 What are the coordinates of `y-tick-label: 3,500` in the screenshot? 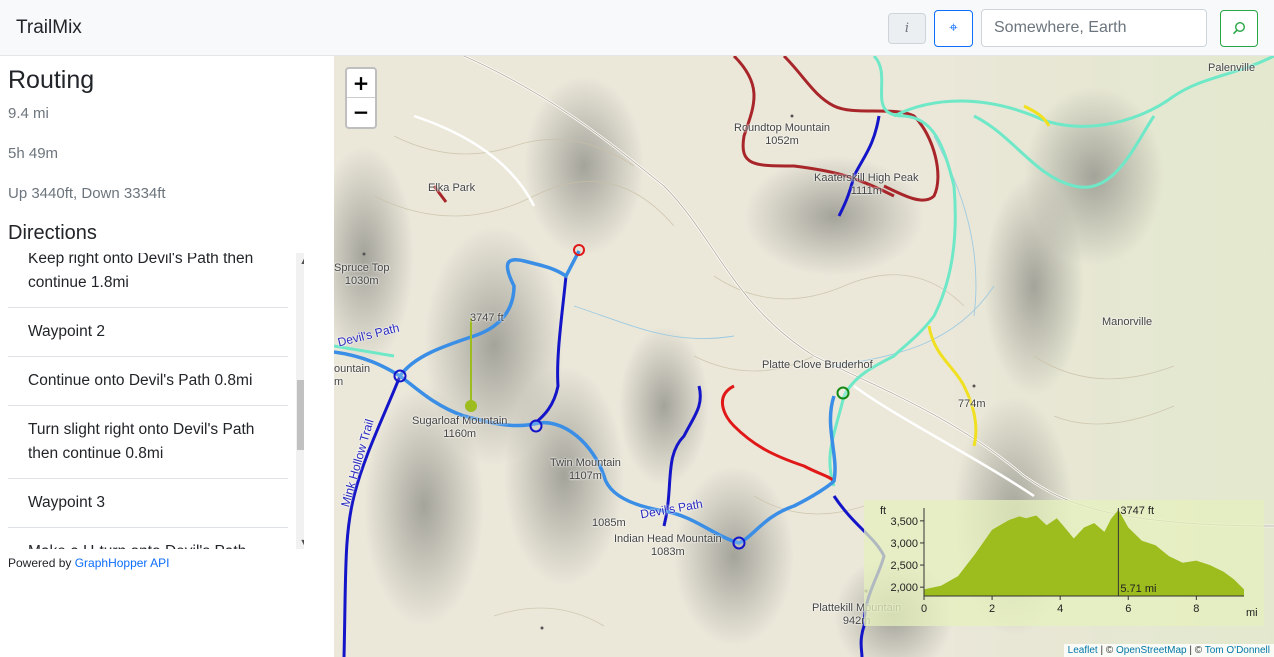 It's located at (904, 522).